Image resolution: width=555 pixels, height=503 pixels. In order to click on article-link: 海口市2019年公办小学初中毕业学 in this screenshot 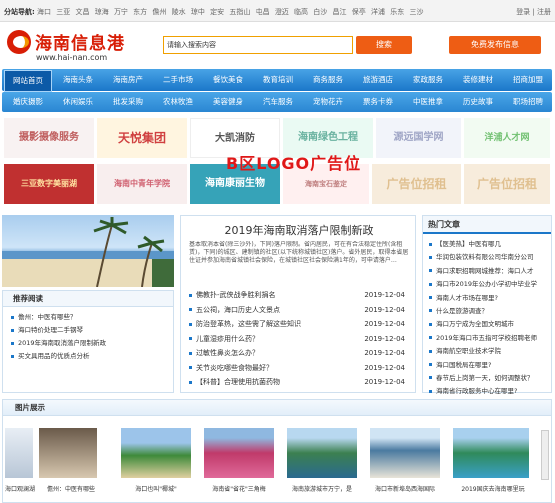, I will do `click(486, 284)`.